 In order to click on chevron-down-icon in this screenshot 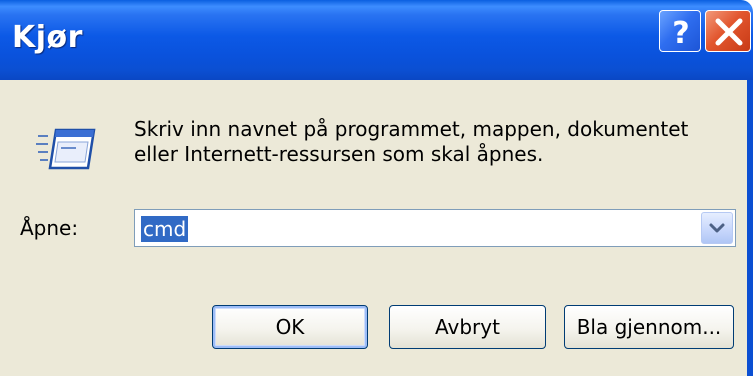, I will do `click(717, 228)`.